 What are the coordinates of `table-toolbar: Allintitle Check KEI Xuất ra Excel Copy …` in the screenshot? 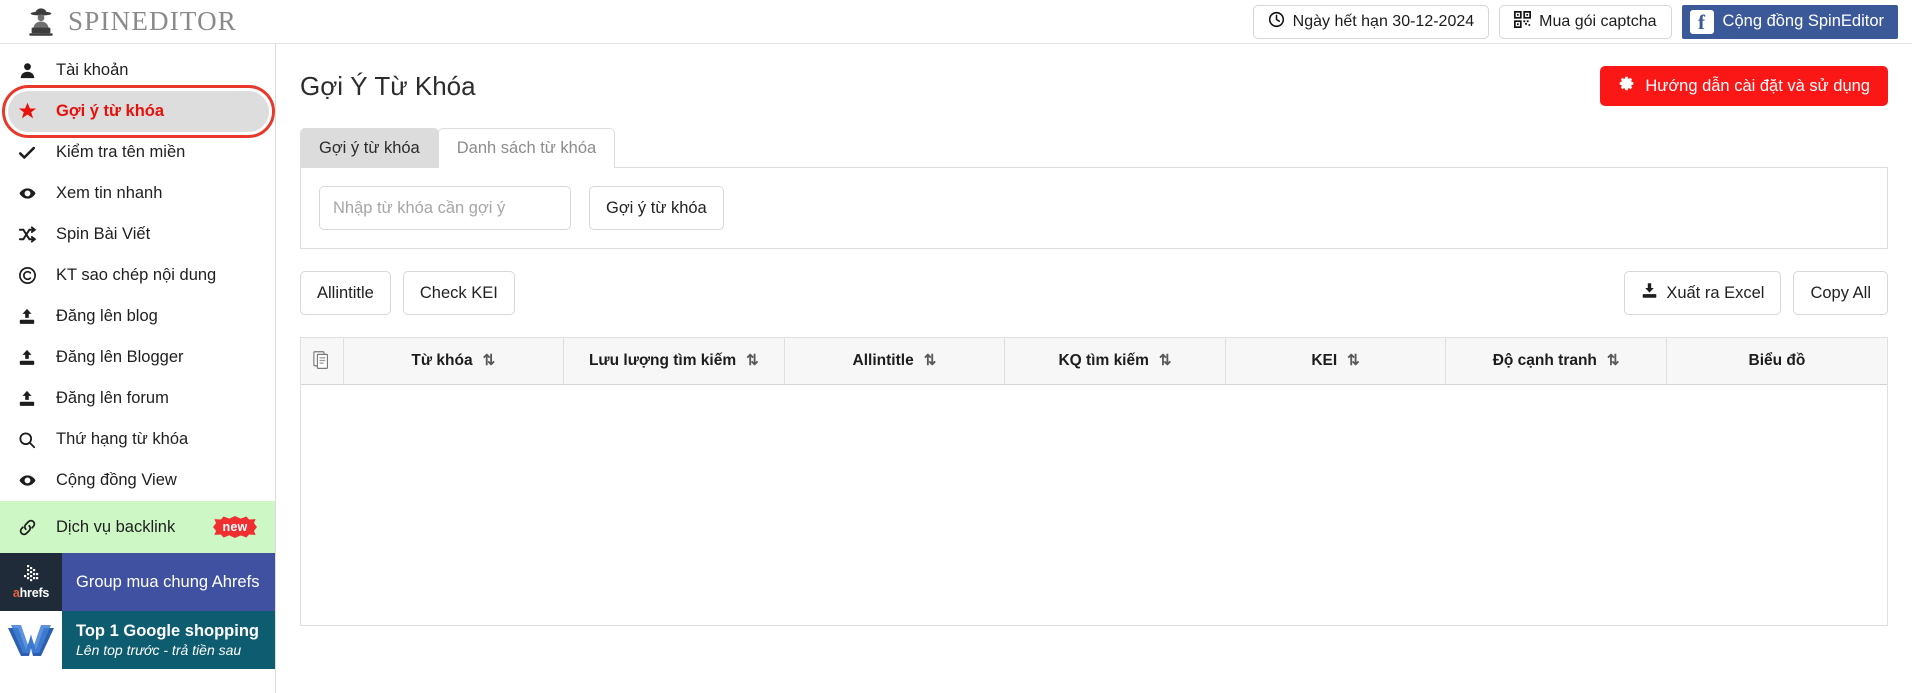 It's located at (1094, 293).